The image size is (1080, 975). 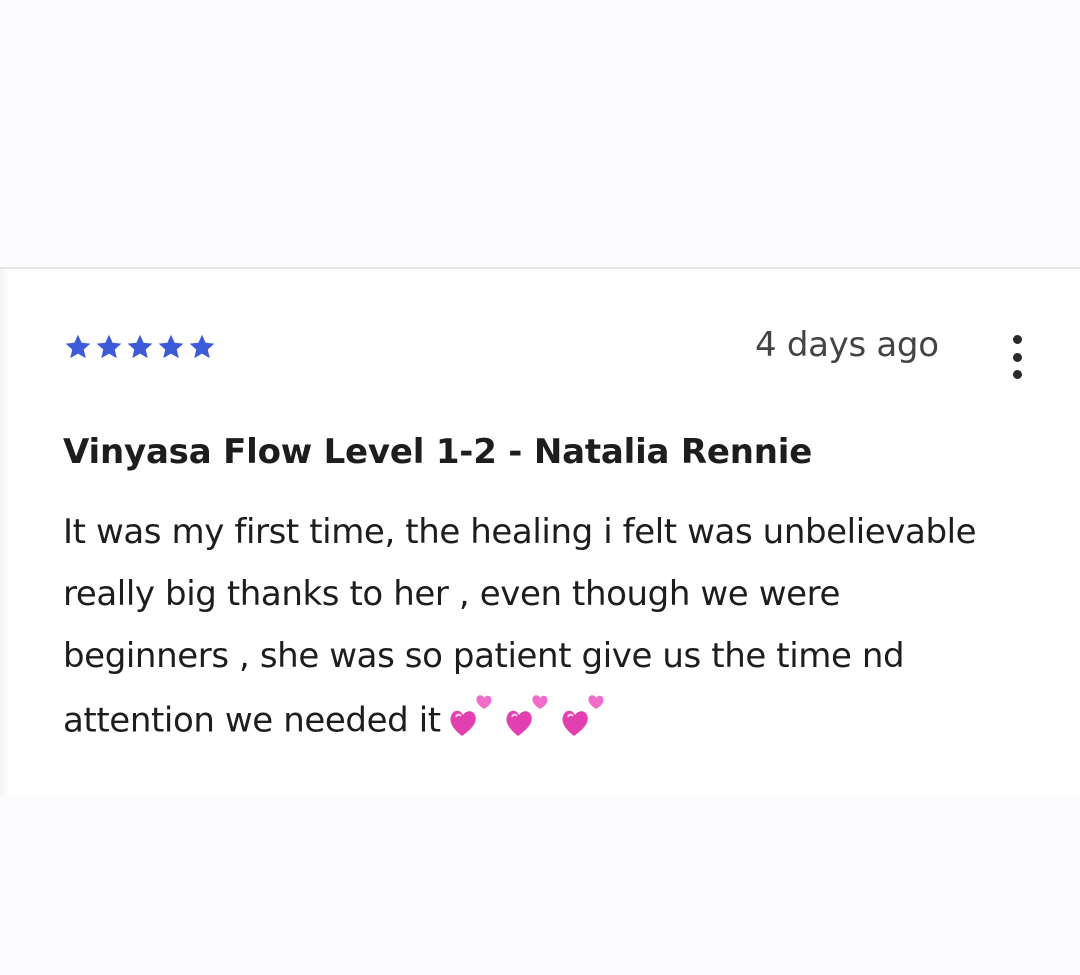 I want to click on hearts-emoji-group, so click(x=529, y=716).